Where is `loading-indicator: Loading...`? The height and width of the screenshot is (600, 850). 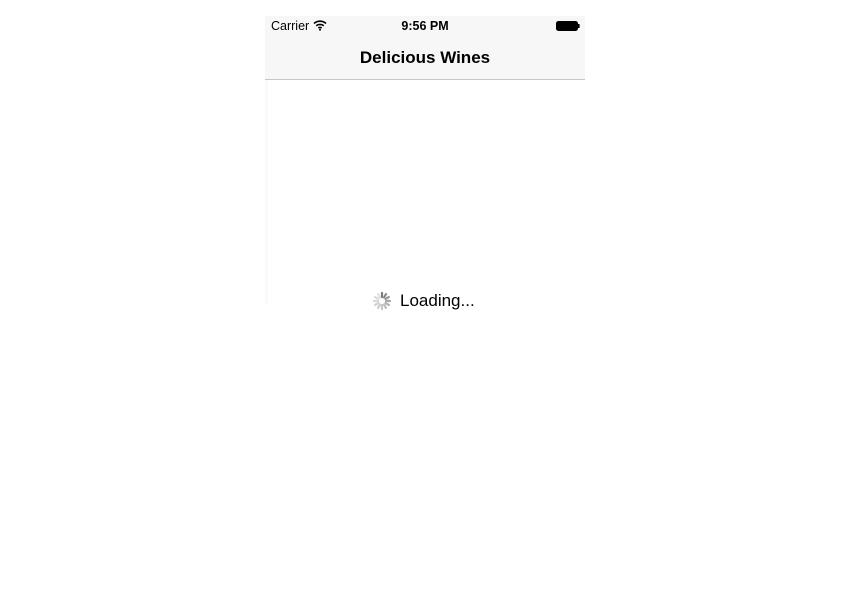 loading-indicator: Loading... is located at coordinates (423, 301).